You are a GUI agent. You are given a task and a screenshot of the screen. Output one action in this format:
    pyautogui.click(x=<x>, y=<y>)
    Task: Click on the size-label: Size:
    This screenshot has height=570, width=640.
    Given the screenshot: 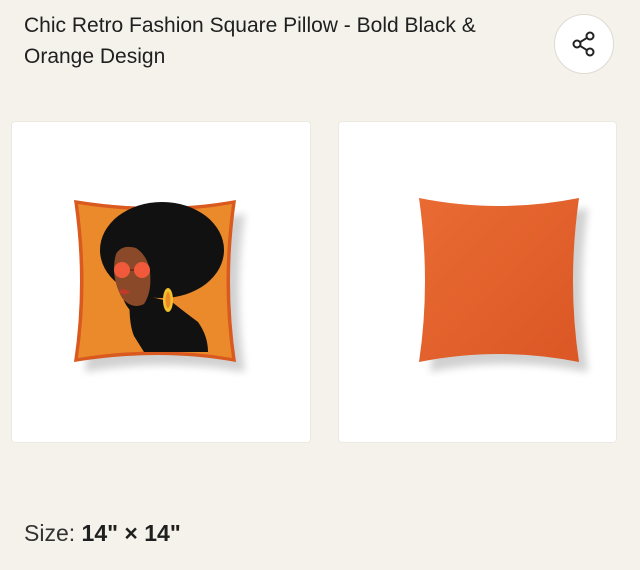 What is the action you would take?
    pyautogui.click(x=50, y=533)
    